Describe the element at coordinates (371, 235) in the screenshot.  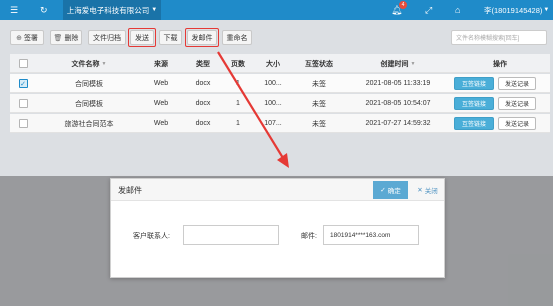
I see `email-input: 1801914****163.com` at that location.